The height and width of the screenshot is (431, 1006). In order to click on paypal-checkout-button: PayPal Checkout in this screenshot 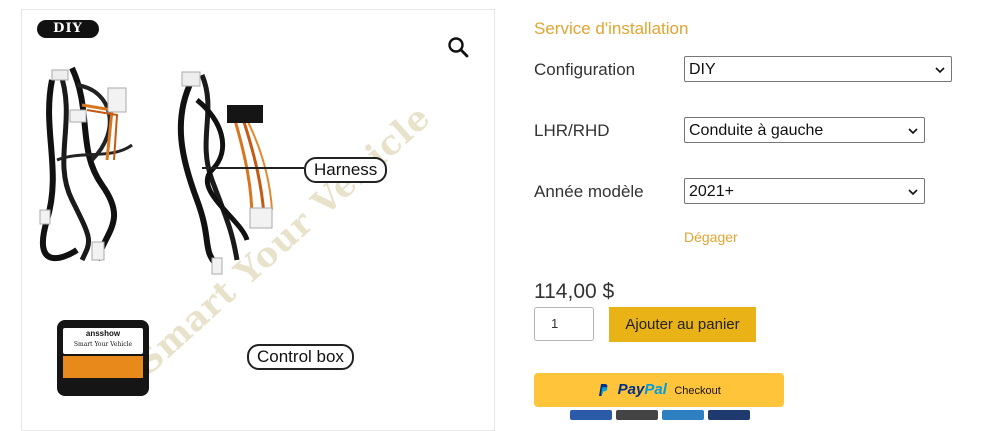, I will do `click(659, 390)`.